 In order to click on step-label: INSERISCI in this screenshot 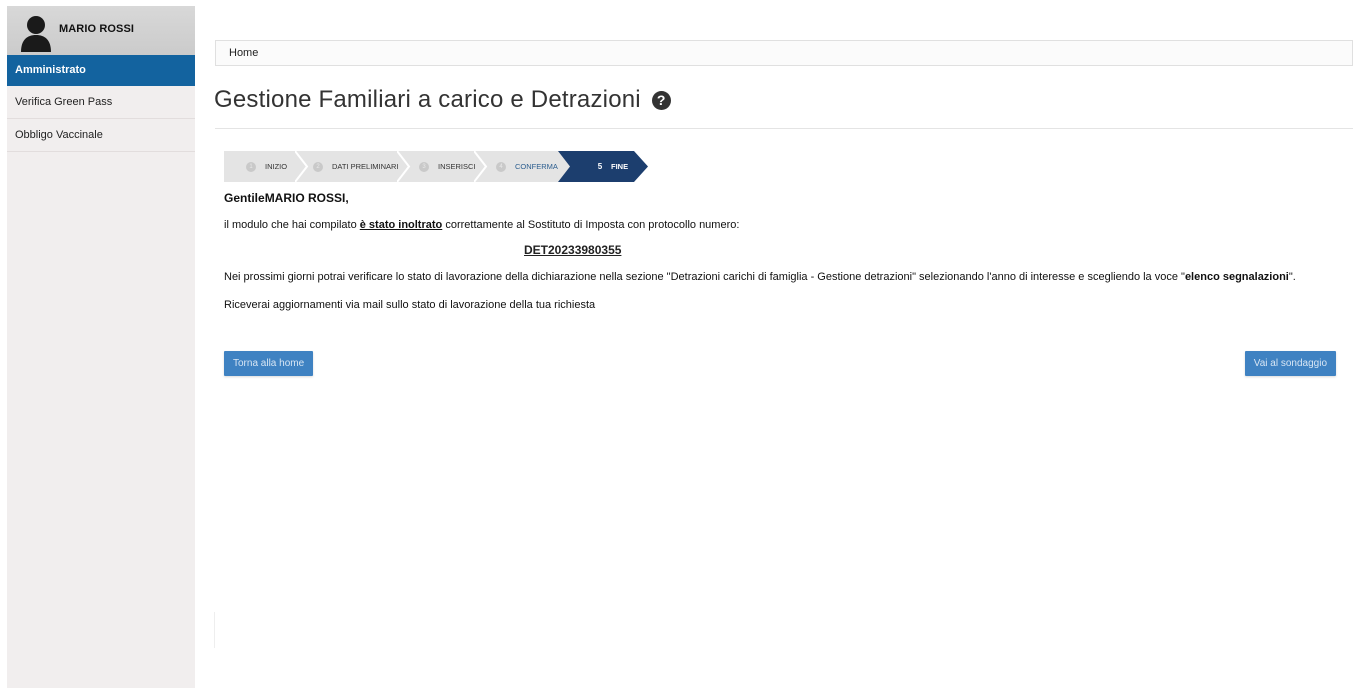, I will do `click(457, 166)`.